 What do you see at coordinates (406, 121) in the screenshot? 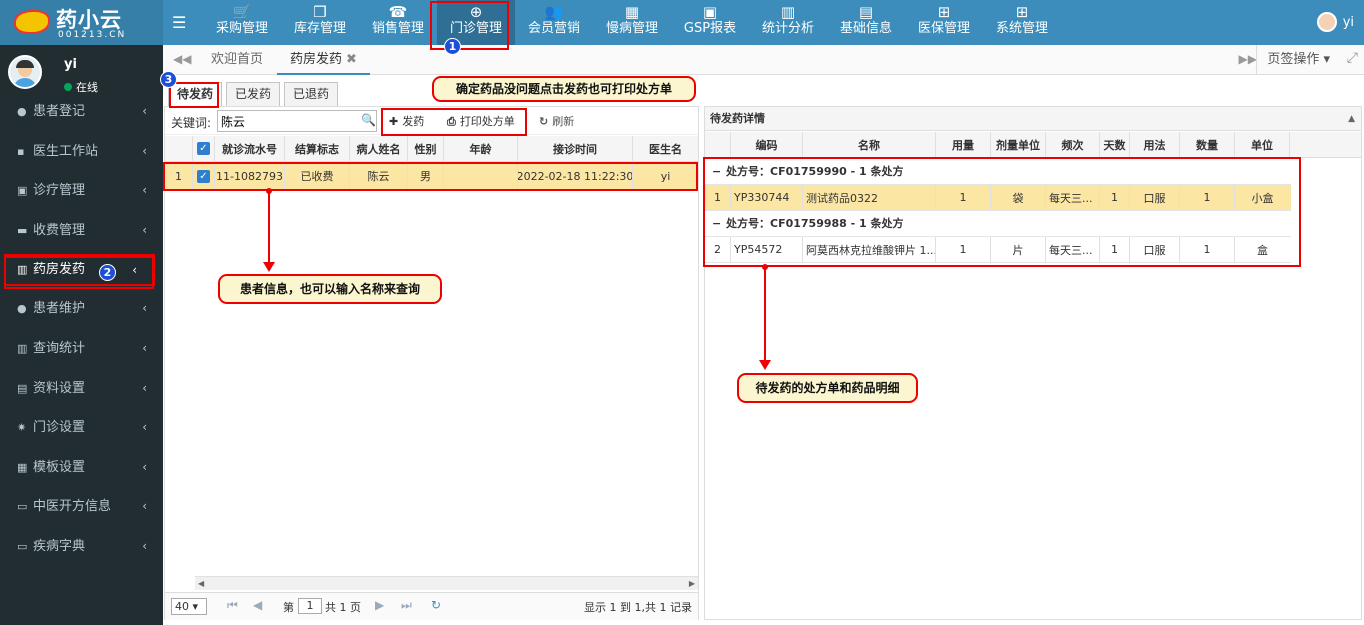
I see `dispense-button: ✚ 发药` at bounding box center [406, 121].